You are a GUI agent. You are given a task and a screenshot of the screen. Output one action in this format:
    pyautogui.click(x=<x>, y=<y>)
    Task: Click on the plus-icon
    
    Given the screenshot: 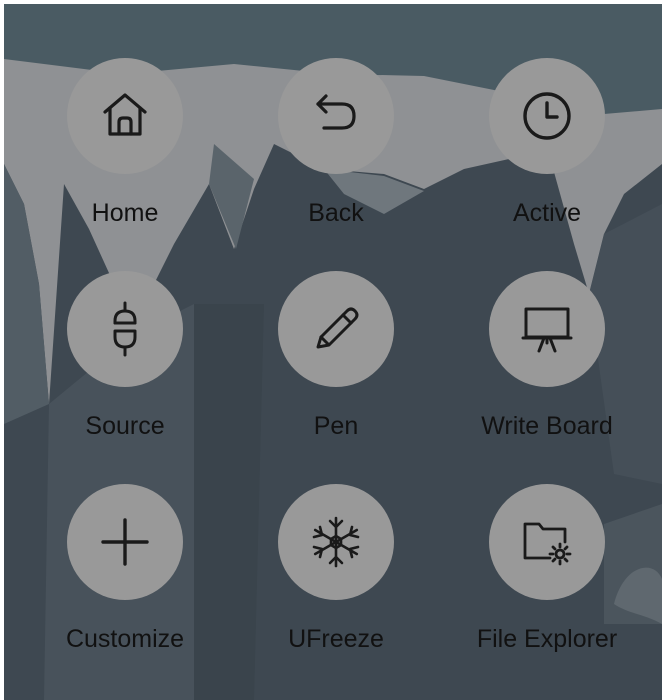 What is the action you would take?
    pyautogui.click(x=125, y=542)
    